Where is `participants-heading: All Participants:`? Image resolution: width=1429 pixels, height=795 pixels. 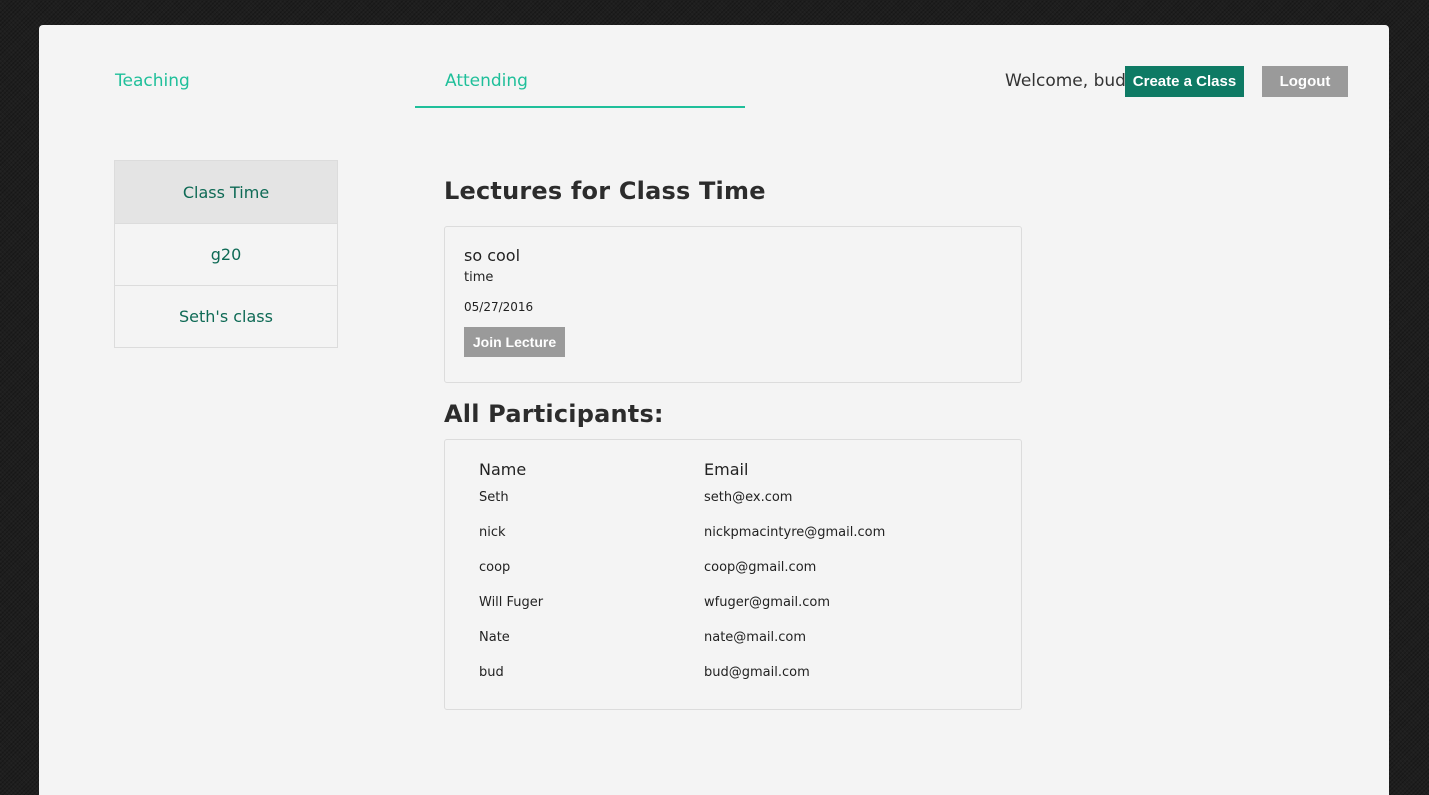 participants-heading: All Participants: is located at coordinates (554, 414).